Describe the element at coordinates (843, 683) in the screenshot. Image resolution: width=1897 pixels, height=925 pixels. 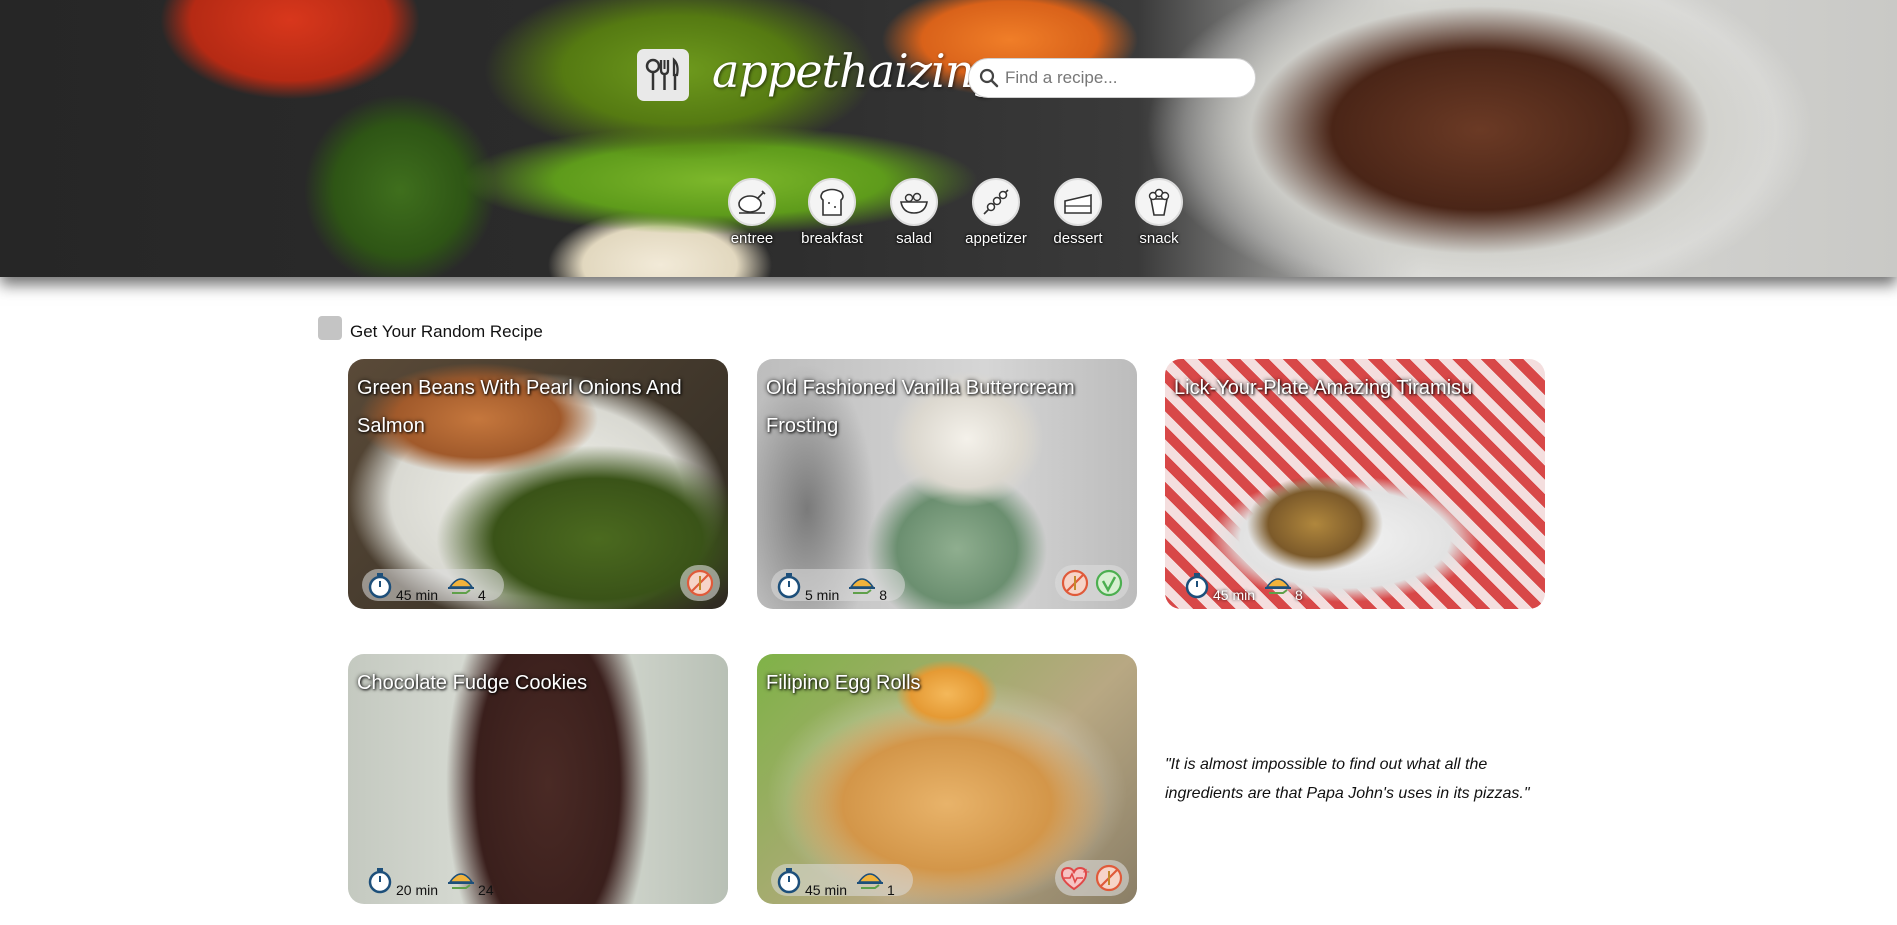
I see `recipe-title: Filipino Egg Rolls` at that location.